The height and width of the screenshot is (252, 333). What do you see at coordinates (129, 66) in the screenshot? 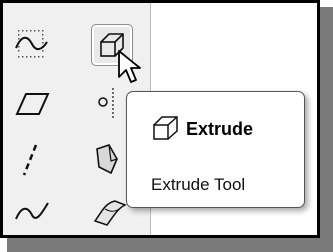
I see `mouse-pointer-icon` at bounding box center [129, 66].